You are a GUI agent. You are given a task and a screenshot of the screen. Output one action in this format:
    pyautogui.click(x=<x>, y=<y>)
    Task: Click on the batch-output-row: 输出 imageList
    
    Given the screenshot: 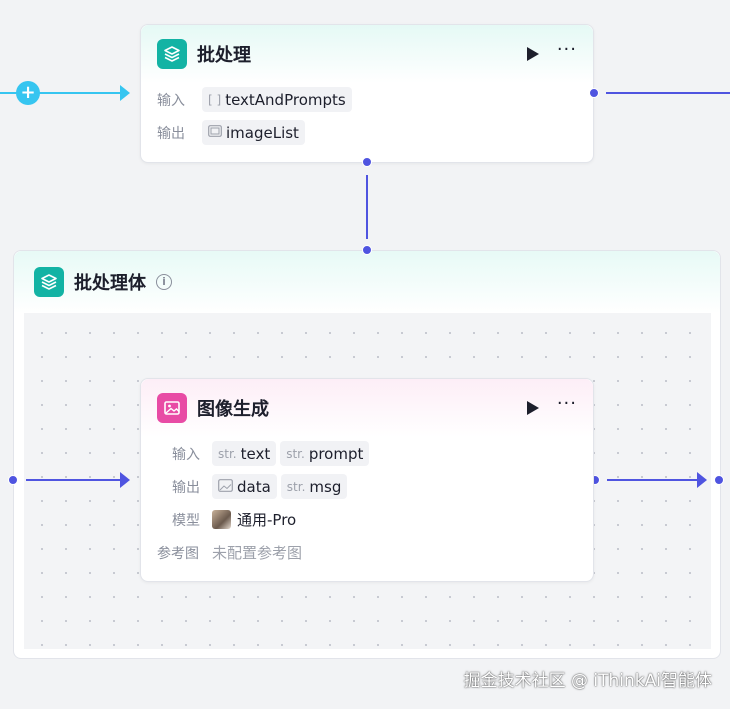 What is the action you would take?
    pyautogui.click(x=367, y=132)
    